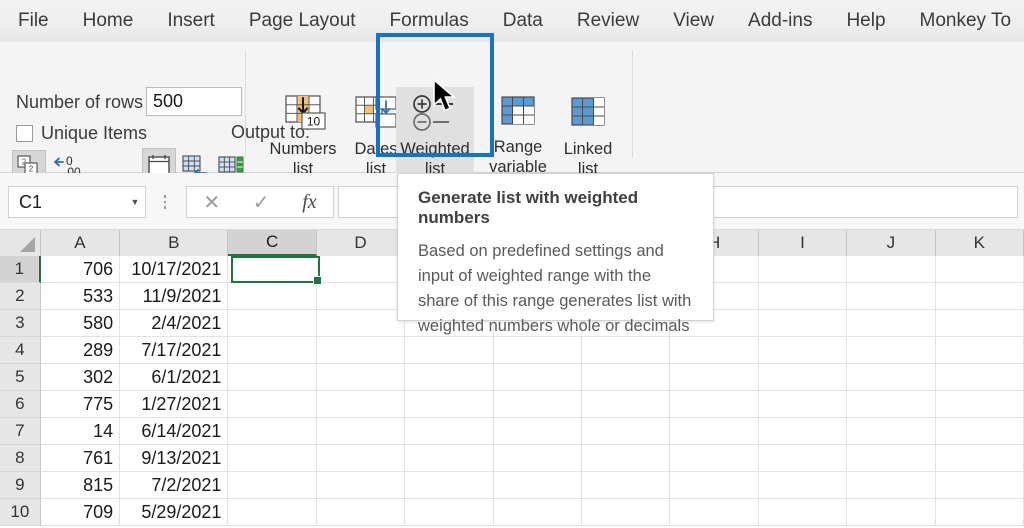 The height and width of the screenshot is (528, 1024). Describe the element at coordinates (891, 243) in the screenshot. I see `column-header-j: J` at that location.